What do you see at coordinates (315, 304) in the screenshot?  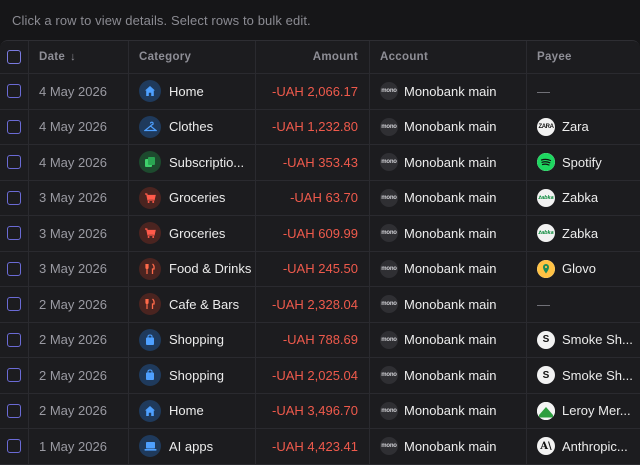 I see `amount-value: -UAH 2,328.04` at bounding box center [315, 304].